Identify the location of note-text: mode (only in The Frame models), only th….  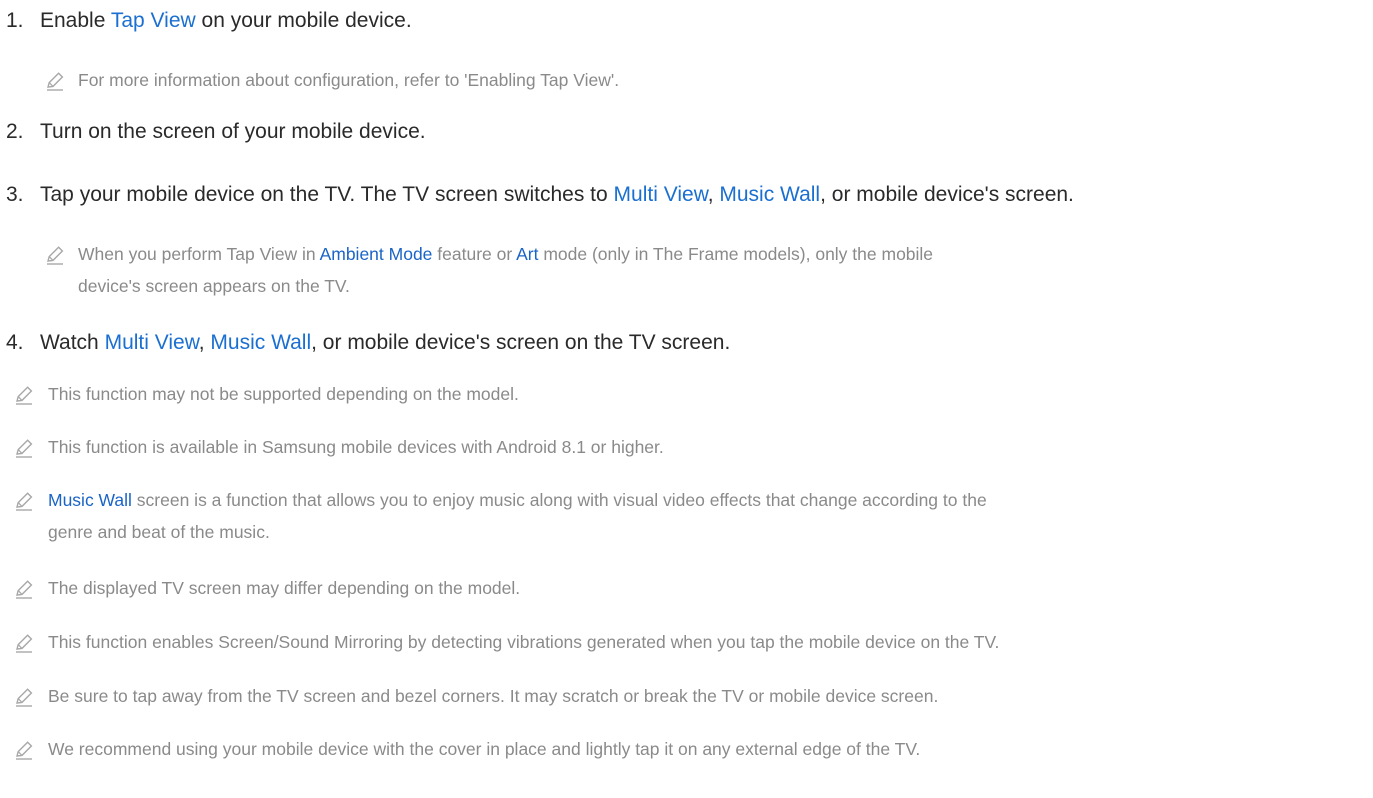
(736, 254).